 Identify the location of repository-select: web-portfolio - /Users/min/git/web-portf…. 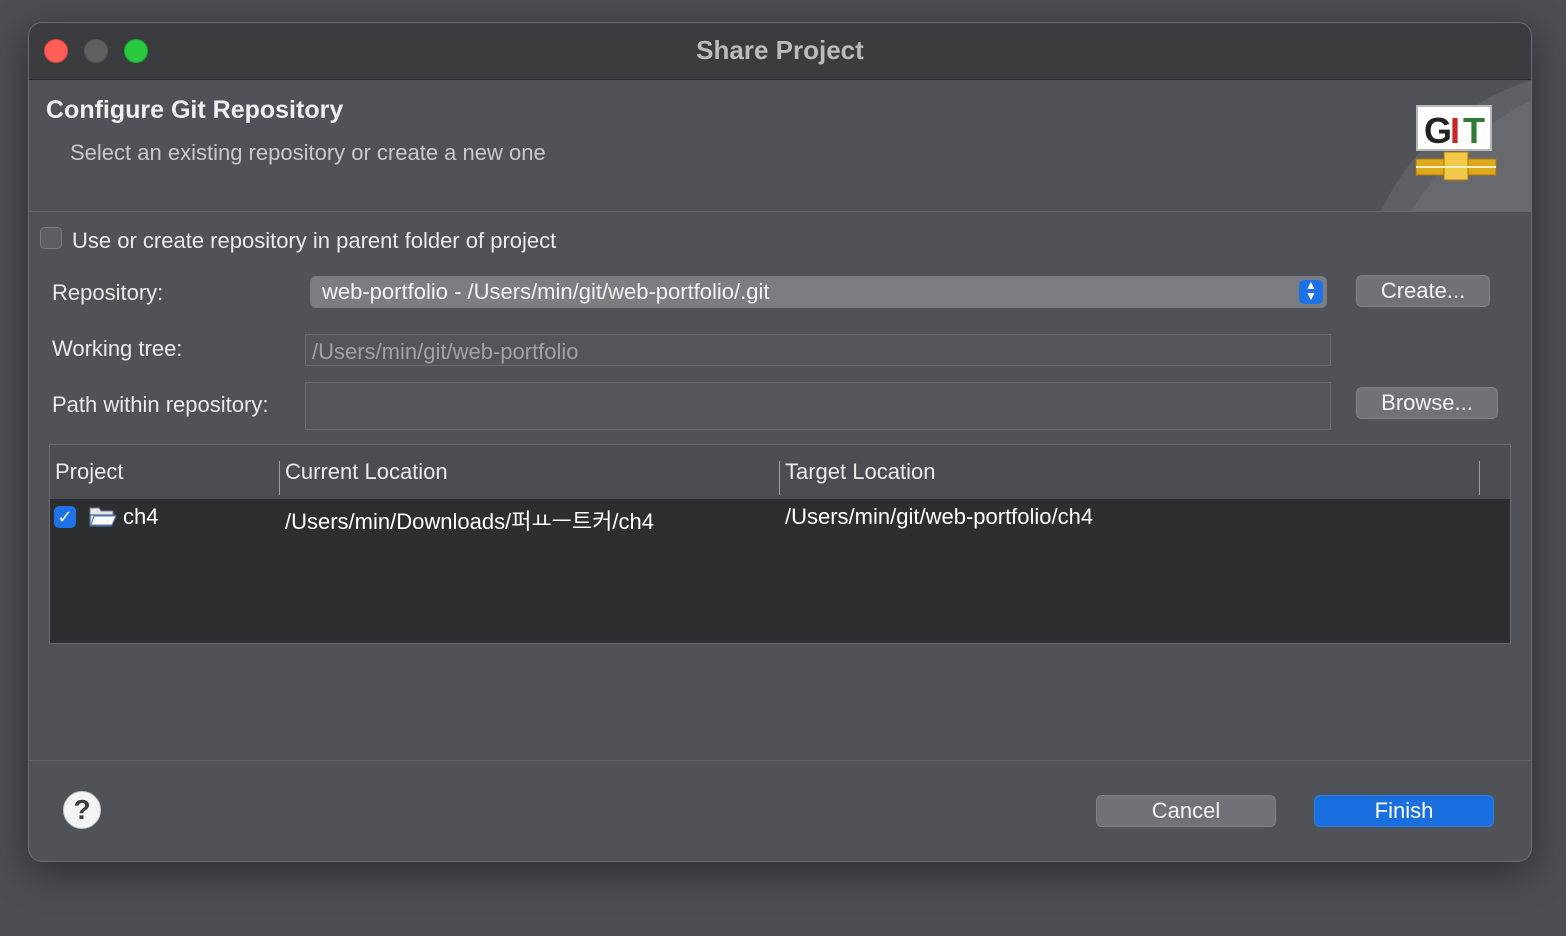
(818, 292).